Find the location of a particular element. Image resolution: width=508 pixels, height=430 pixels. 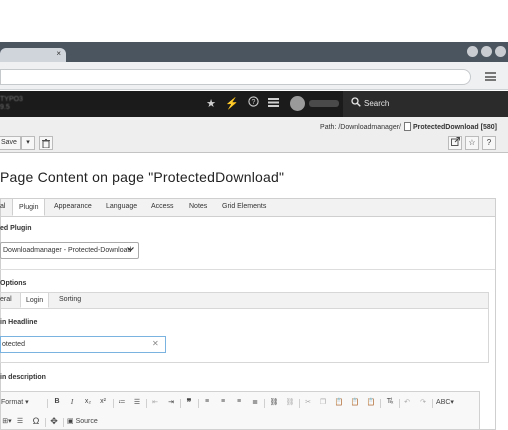

table-icon: ⊞▾ is located at coordinates (7, 421).